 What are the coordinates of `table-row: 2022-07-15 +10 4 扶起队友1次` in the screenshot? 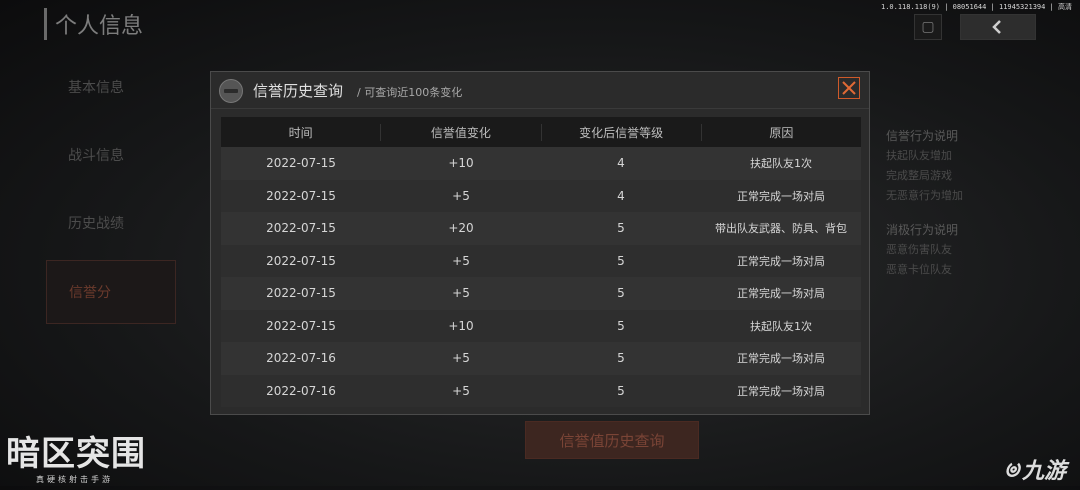 It's located at (541, 163).